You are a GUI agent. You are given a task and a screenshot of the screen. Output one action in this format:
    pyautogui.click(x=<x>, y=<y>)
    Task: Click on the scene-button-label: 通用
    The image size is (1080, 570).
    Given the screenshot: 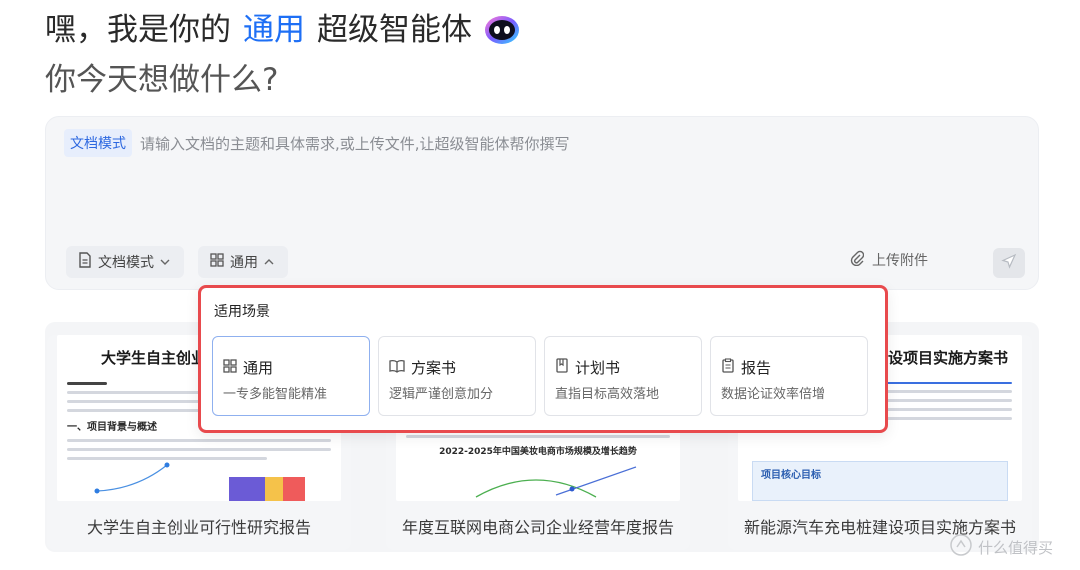 What is the action you would take?
    pyautogui.click(x=244, y=263)
    